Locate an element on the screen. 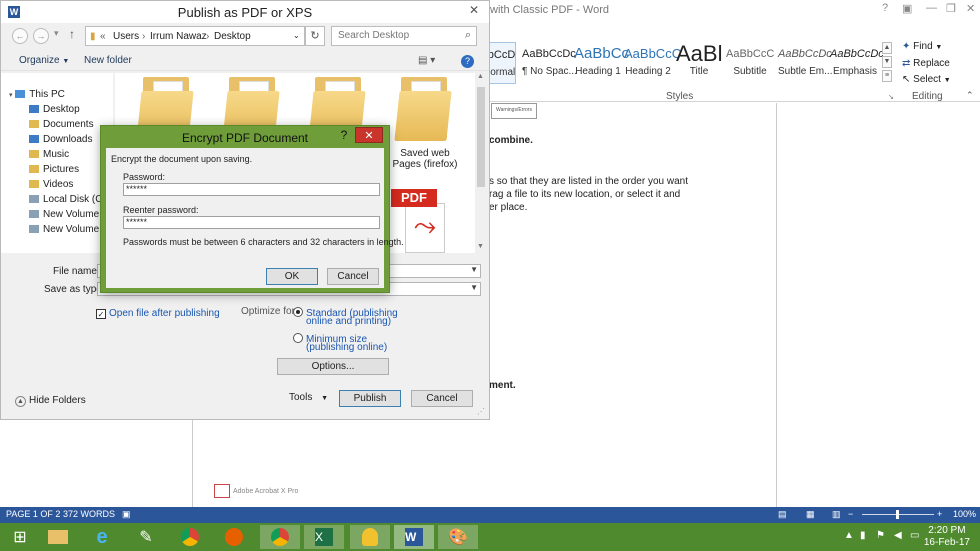 This screenshot has height=551, width=980. firefox-icon is located at coordinates (234, 537).